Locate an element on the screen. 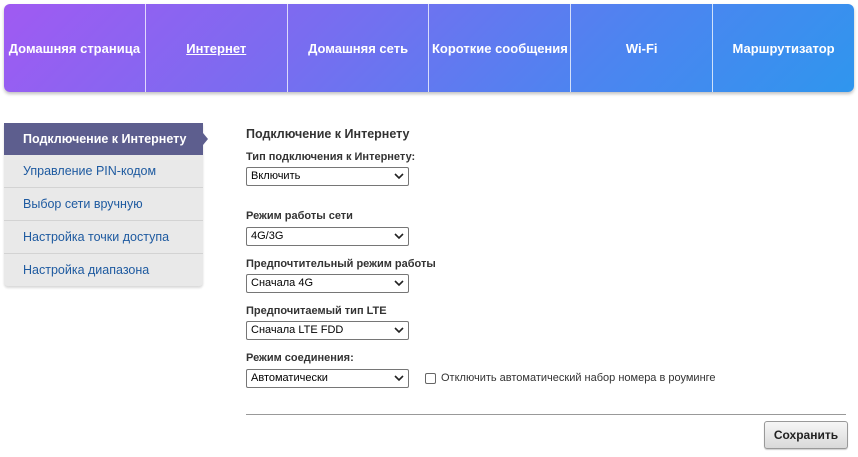 The width and height of the screenshot is (858, 457). connection-type-label: Тип подключения к Интернету: is located at coordinates (331, 157).